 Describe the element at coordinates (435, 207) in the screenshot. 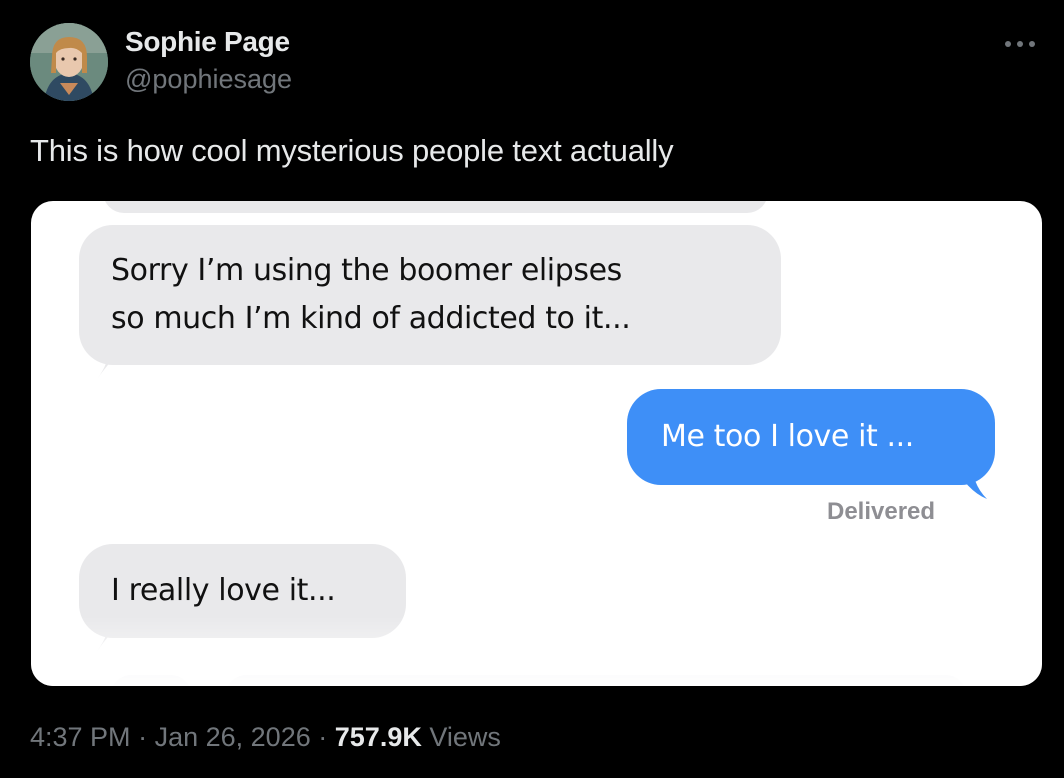

I see `previous-message-bubble` at that location.